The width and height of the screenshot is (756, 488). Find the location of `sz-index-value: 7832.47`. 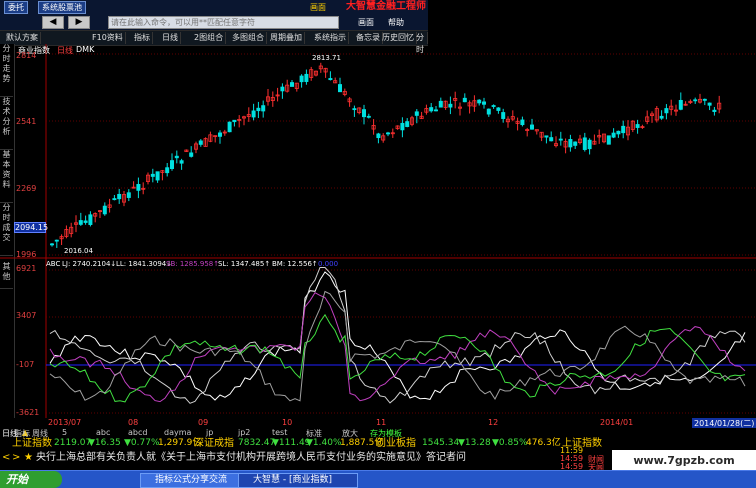

sz-index-value: 7832.47 is located at coordinates (257, 443).